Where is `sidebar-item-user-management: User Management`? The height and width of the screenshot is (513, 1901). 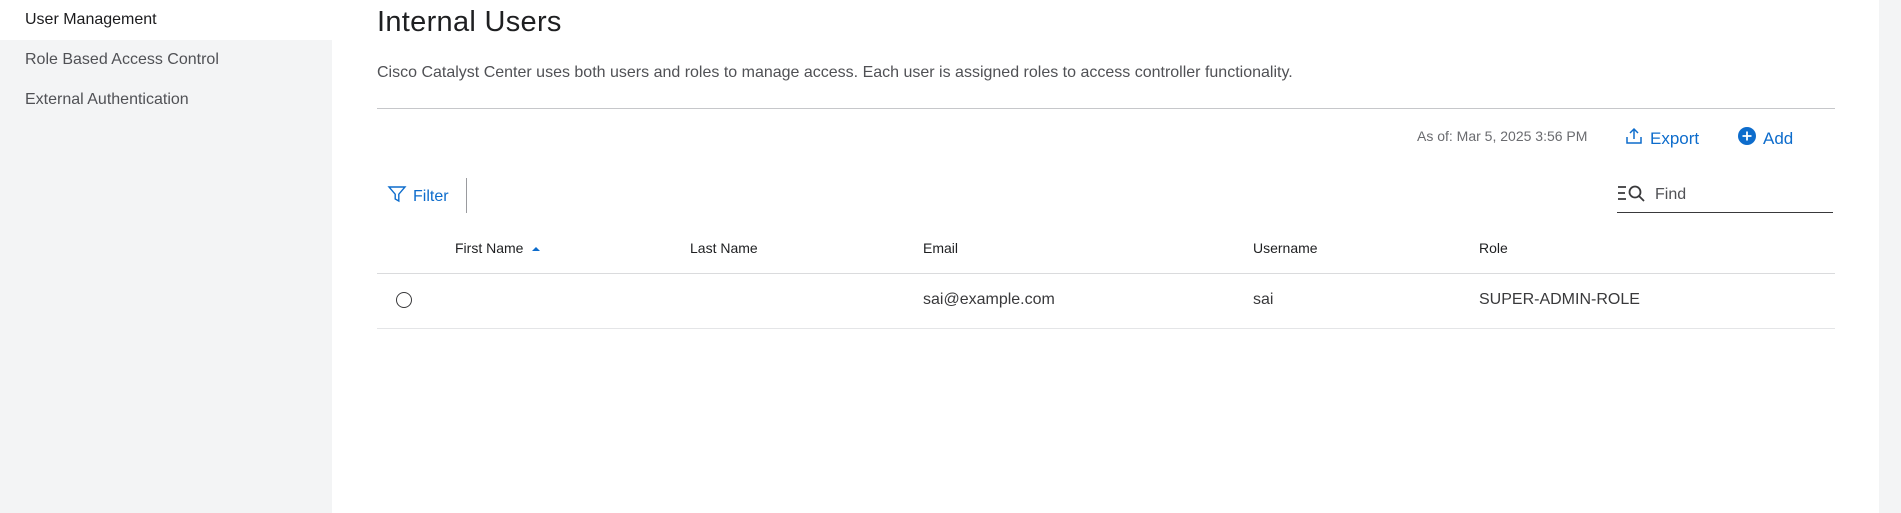
sidebar-item-user-management: User Management is located at coordinates (166, 20).